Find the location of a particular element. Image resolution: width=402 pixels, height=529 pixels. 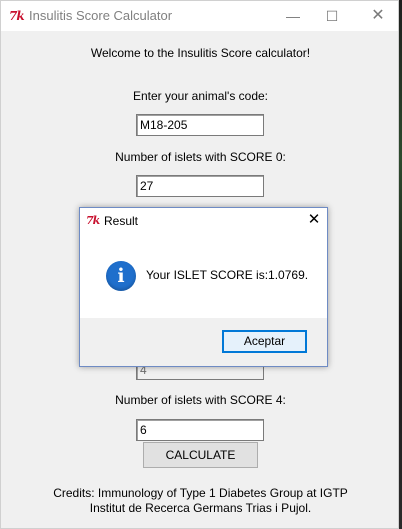

dialog-title-bar: 7k Result ✕ is located at coordinates (203, 221).